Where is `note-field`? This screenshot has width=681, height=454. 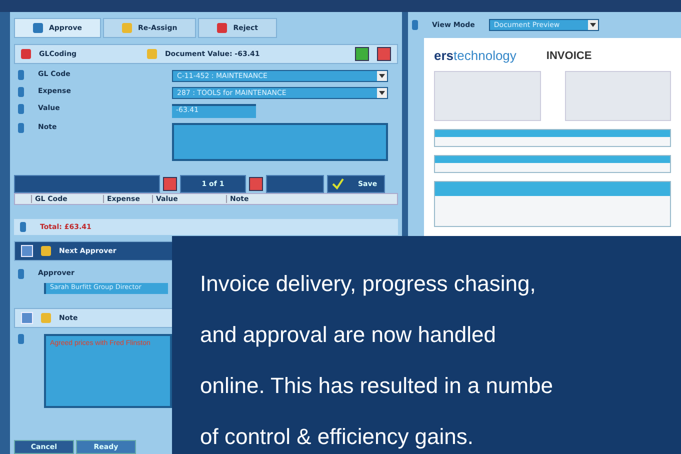 note-field is located at coordinates (280, 142).